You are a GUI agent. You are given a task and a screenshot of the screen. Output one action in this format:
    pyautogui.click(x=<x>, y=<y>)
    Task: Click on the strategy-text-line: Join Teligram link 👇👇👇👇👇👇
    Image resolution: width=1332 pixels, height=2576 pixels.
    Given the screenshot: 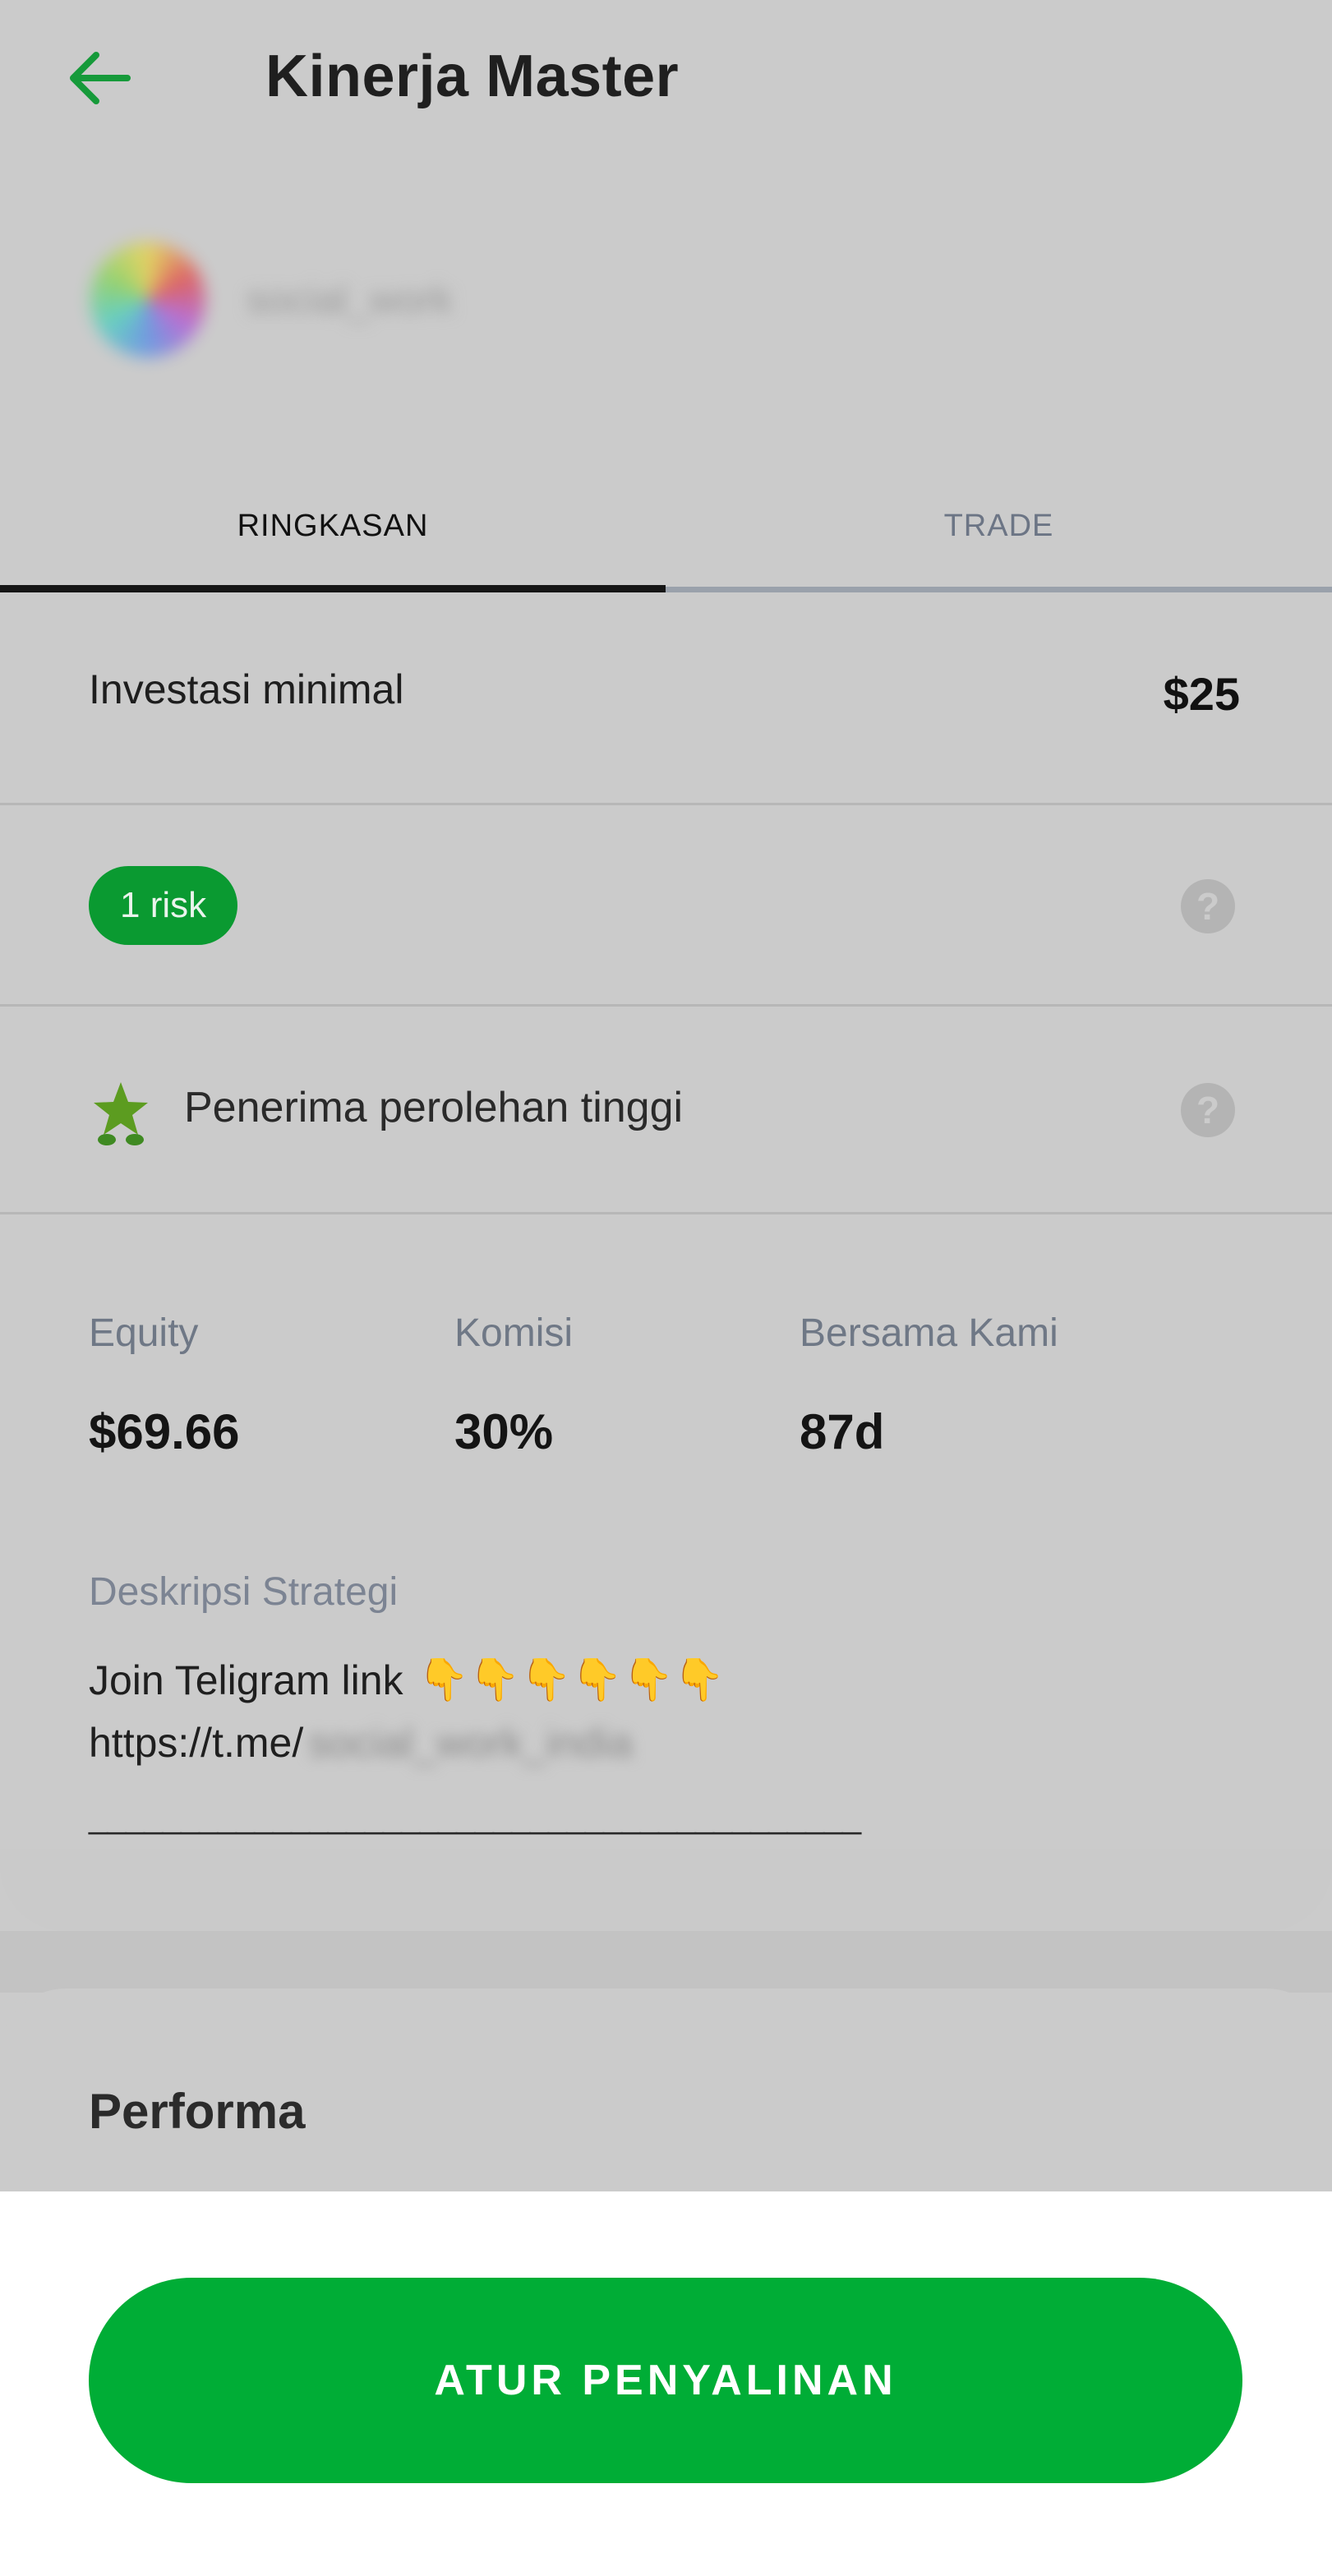 What is the action you would take?
    pyautogui.click(x=407, y=1680)
    